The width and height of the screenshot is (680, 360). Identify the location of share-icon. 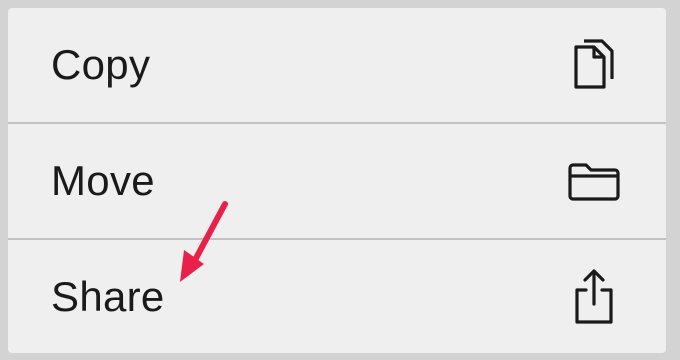
(594, 297).